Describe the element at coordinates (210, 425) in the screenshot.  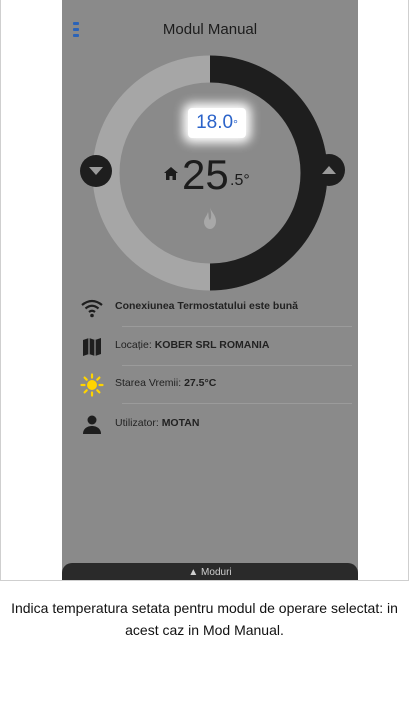
I see `user-row: Utilizator: MOTAN` at that location.